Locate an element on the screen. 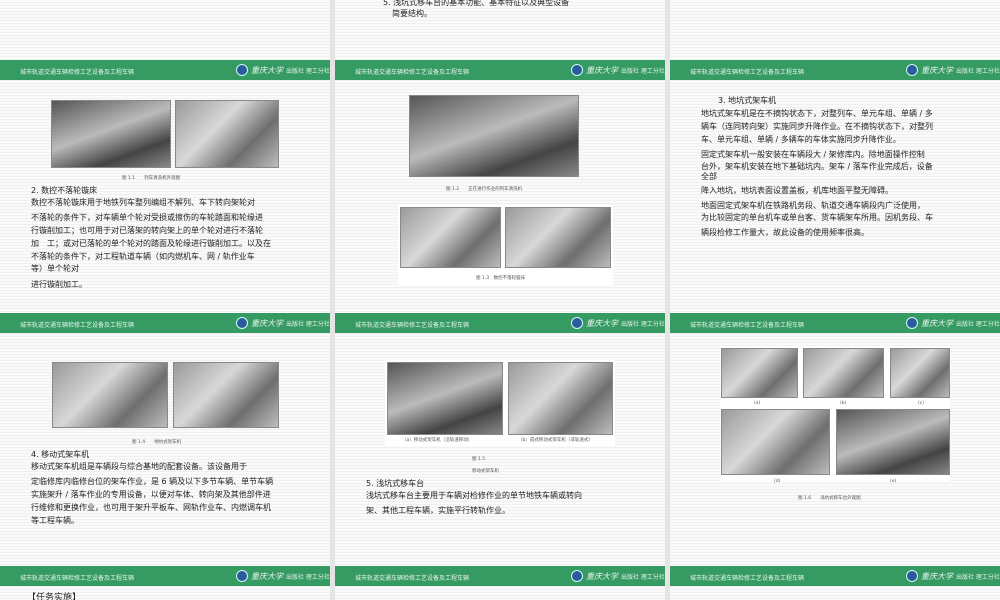  subfigure-label: (b) is located at coordinates (843, 403).